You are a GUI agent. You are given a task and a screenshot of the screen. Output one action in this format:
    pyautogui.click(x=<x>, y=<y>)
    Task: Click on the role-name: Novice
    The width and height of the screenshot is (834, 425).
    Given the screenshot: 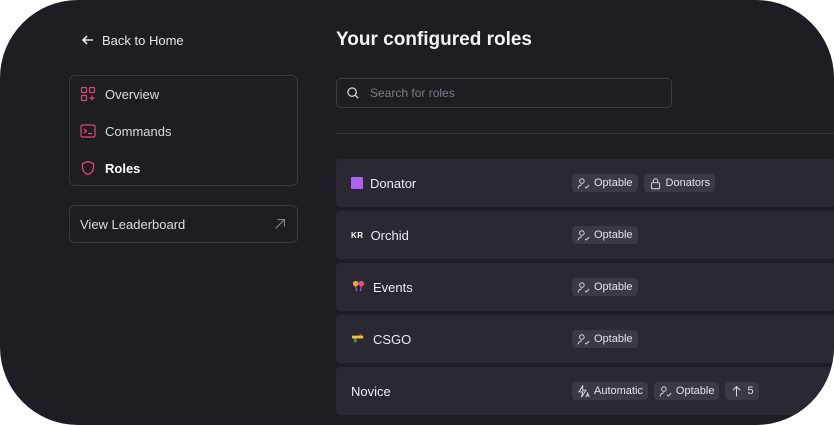 What is the action you would take?
    pyautogui.click(x=371, y=391)
    